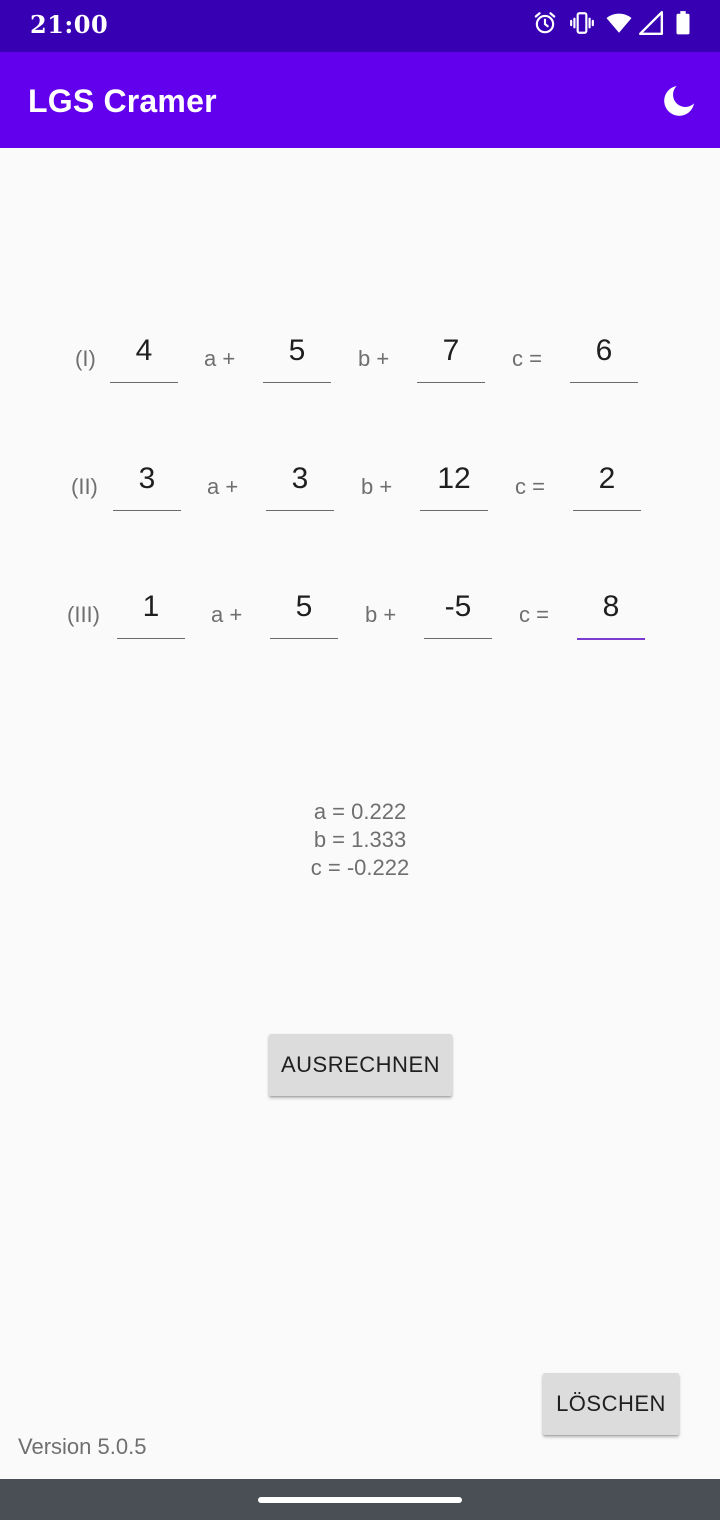 This screenshot has height=1520, width=720. Describe the element at coordinates (546, 24) in the screenshot. I see `alarm-icon` at that location.